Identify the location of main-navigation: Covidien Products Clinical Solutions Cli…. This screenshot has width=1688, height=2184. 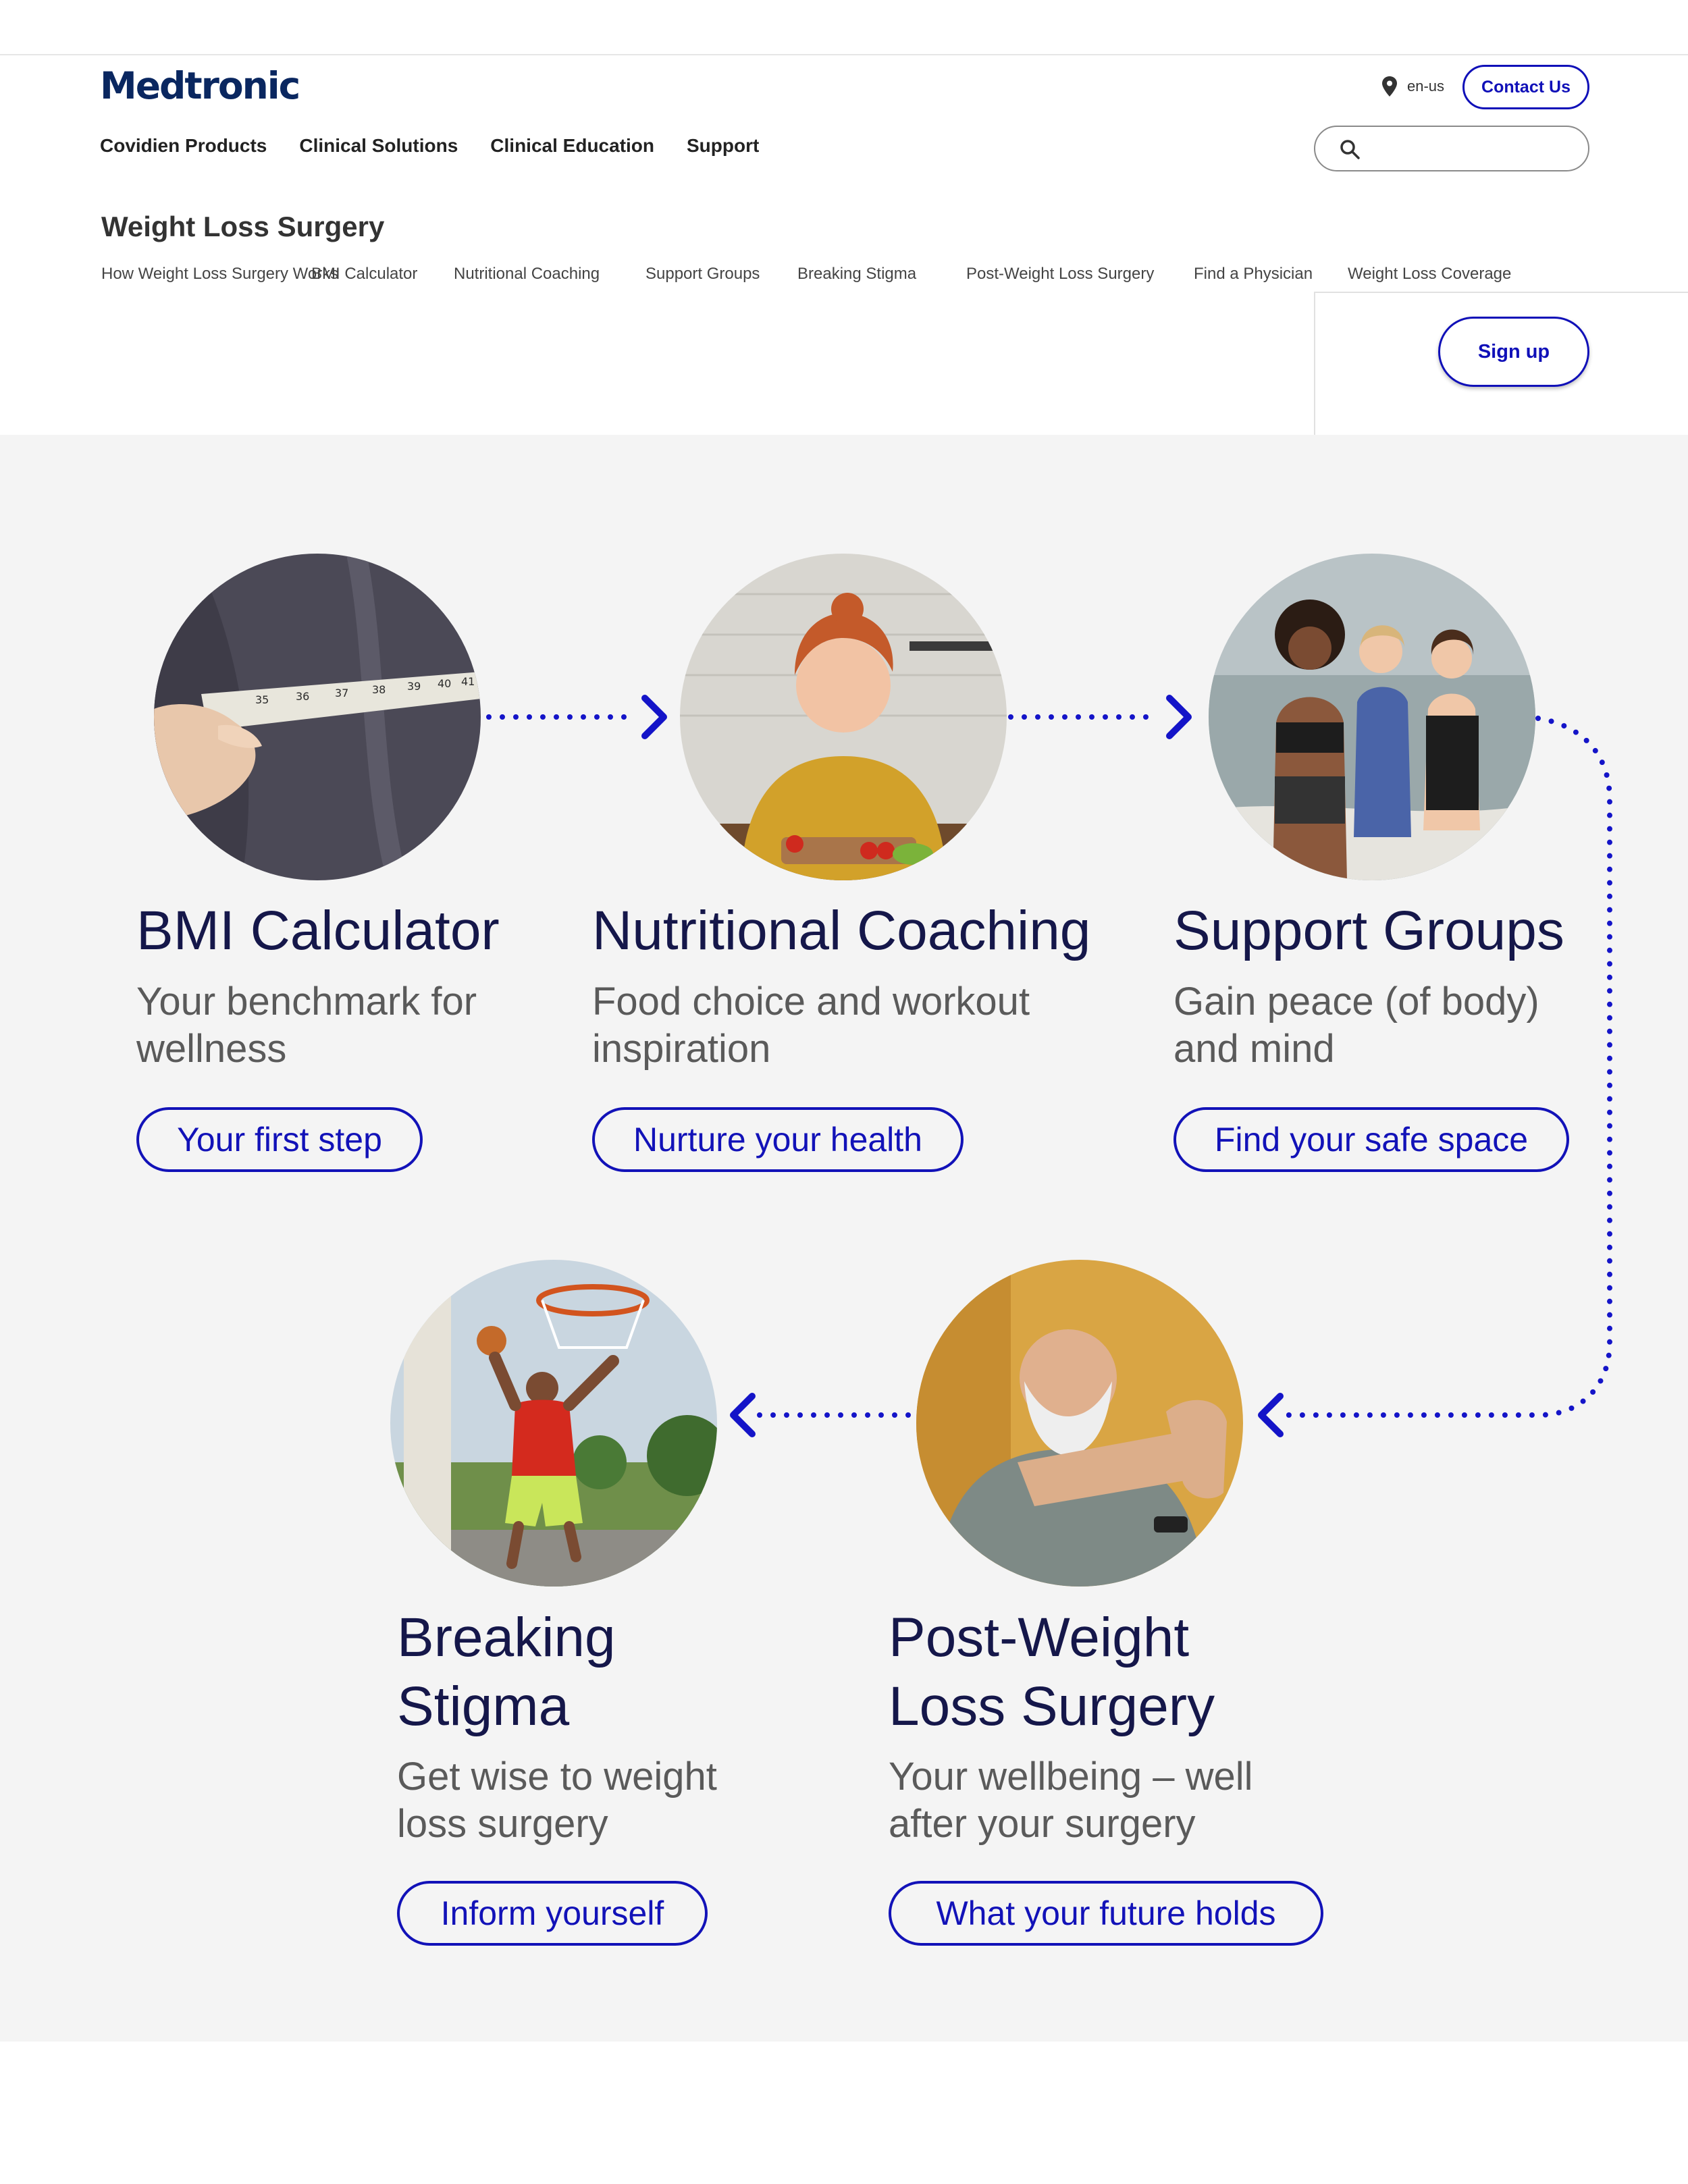
(430, 146).